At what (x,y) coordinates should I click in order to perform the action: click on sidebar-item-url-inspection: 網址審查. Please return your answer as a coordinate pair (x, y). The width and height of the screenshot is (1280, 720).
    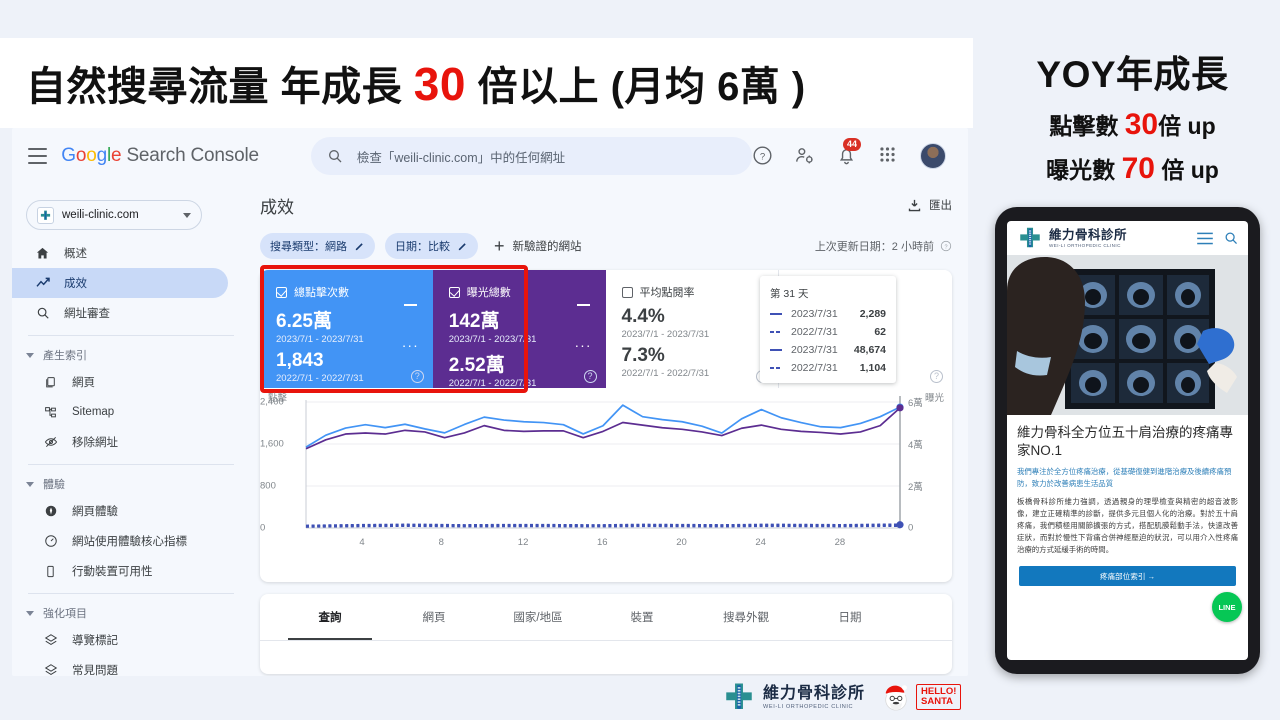
    Looking at the image, I should click on (120, 313).